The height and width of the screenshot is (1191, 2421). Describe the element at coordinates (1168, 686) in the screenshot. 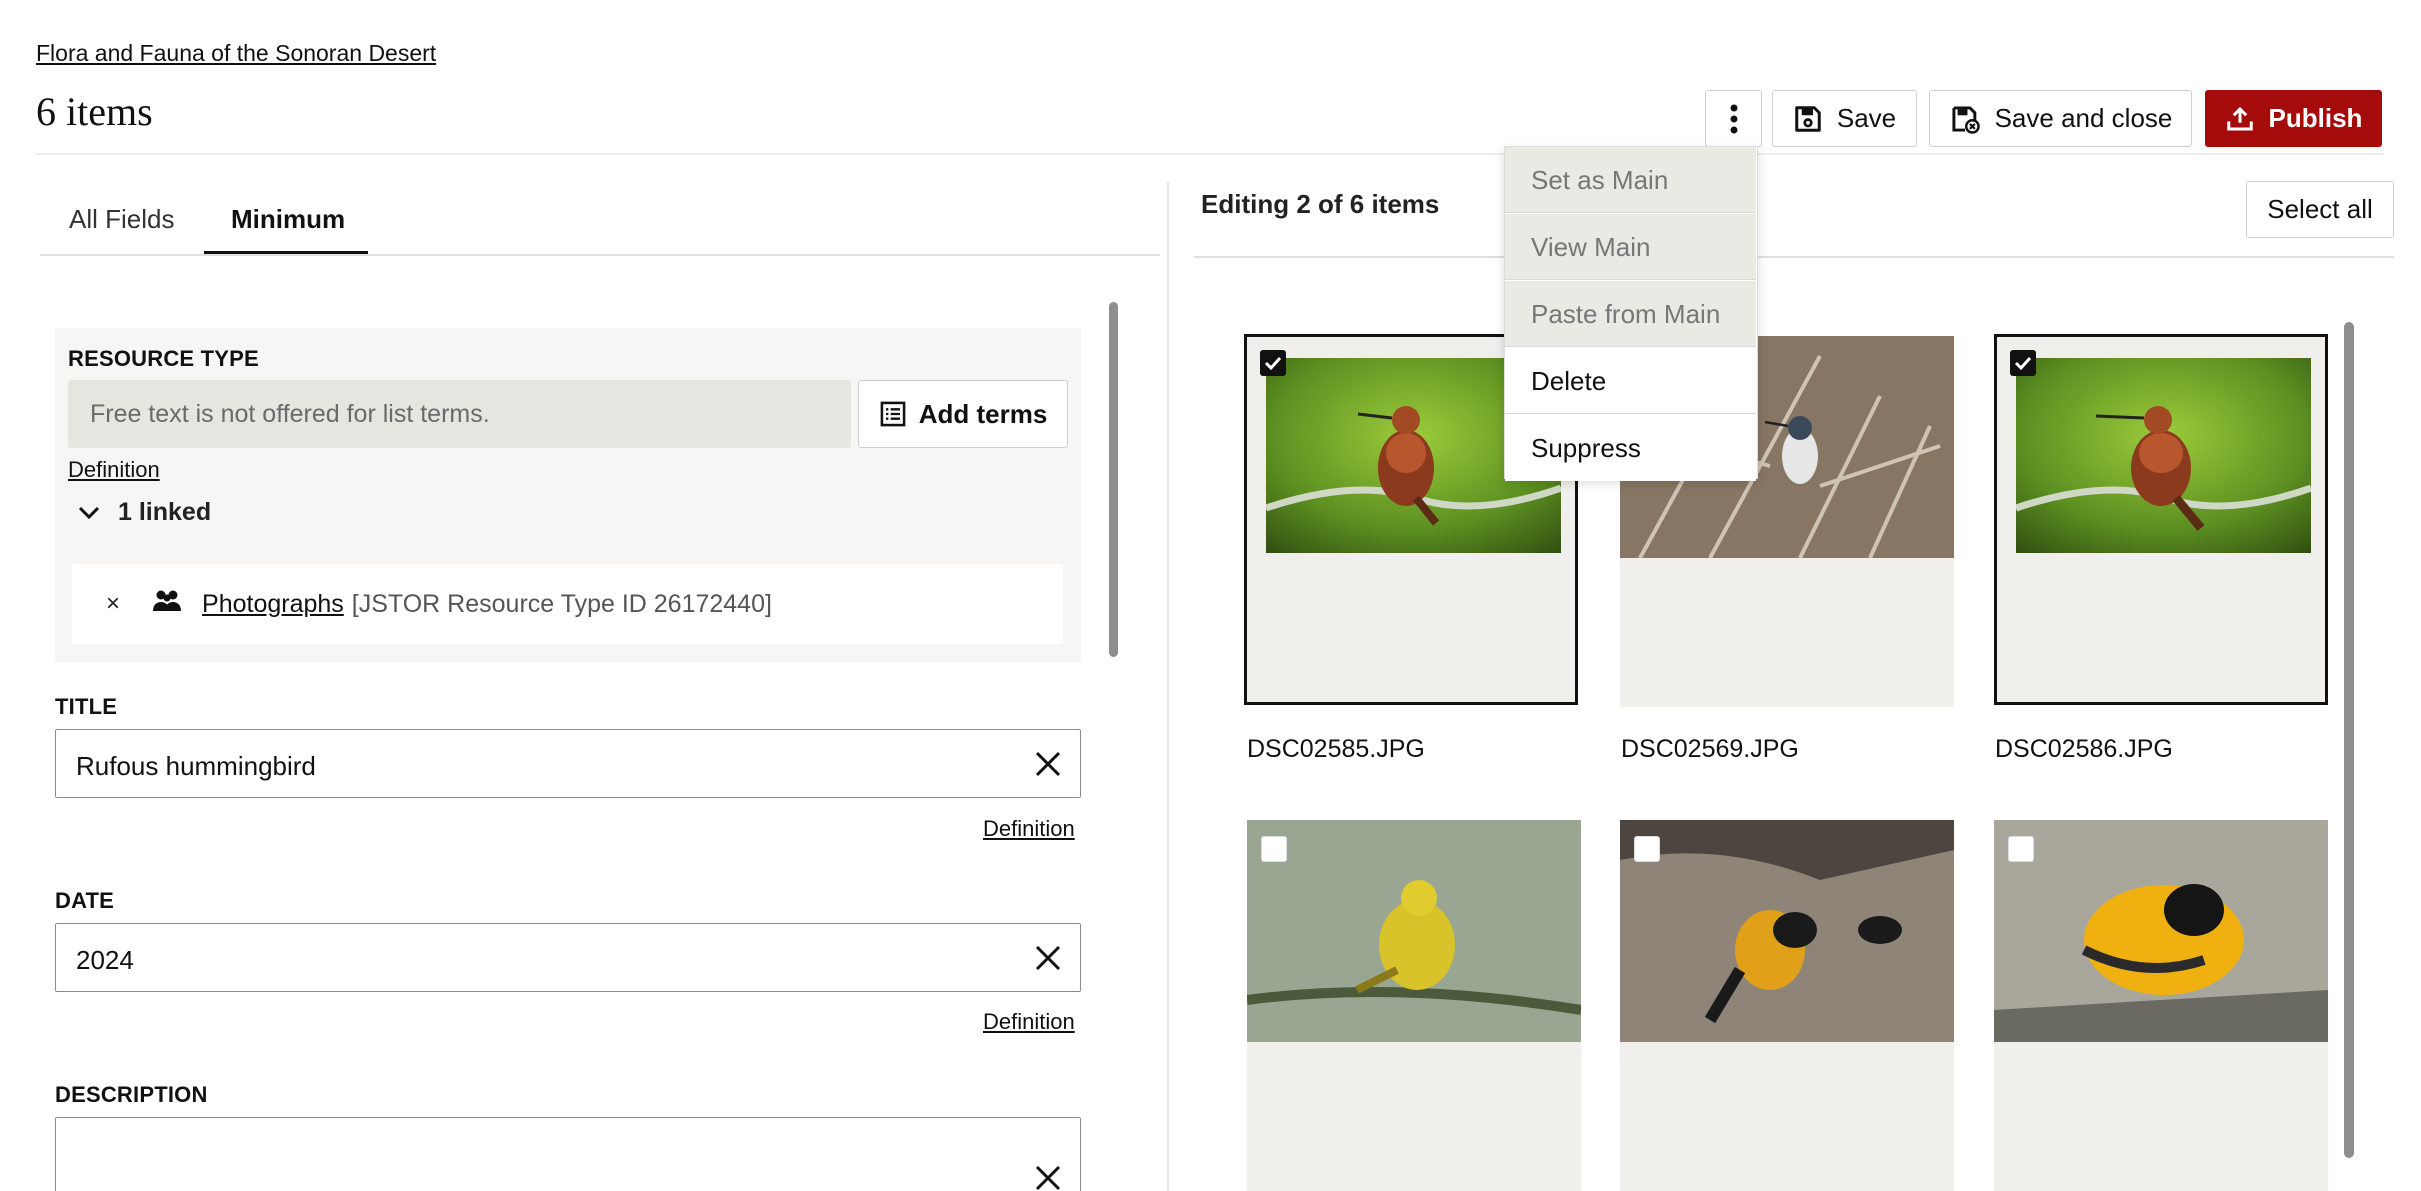

I see `panel-divider` at that location.